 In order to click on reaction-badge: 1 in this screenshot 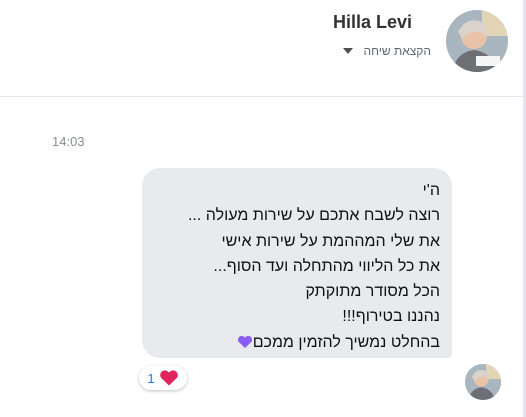, I will do `click(163, 378)`.